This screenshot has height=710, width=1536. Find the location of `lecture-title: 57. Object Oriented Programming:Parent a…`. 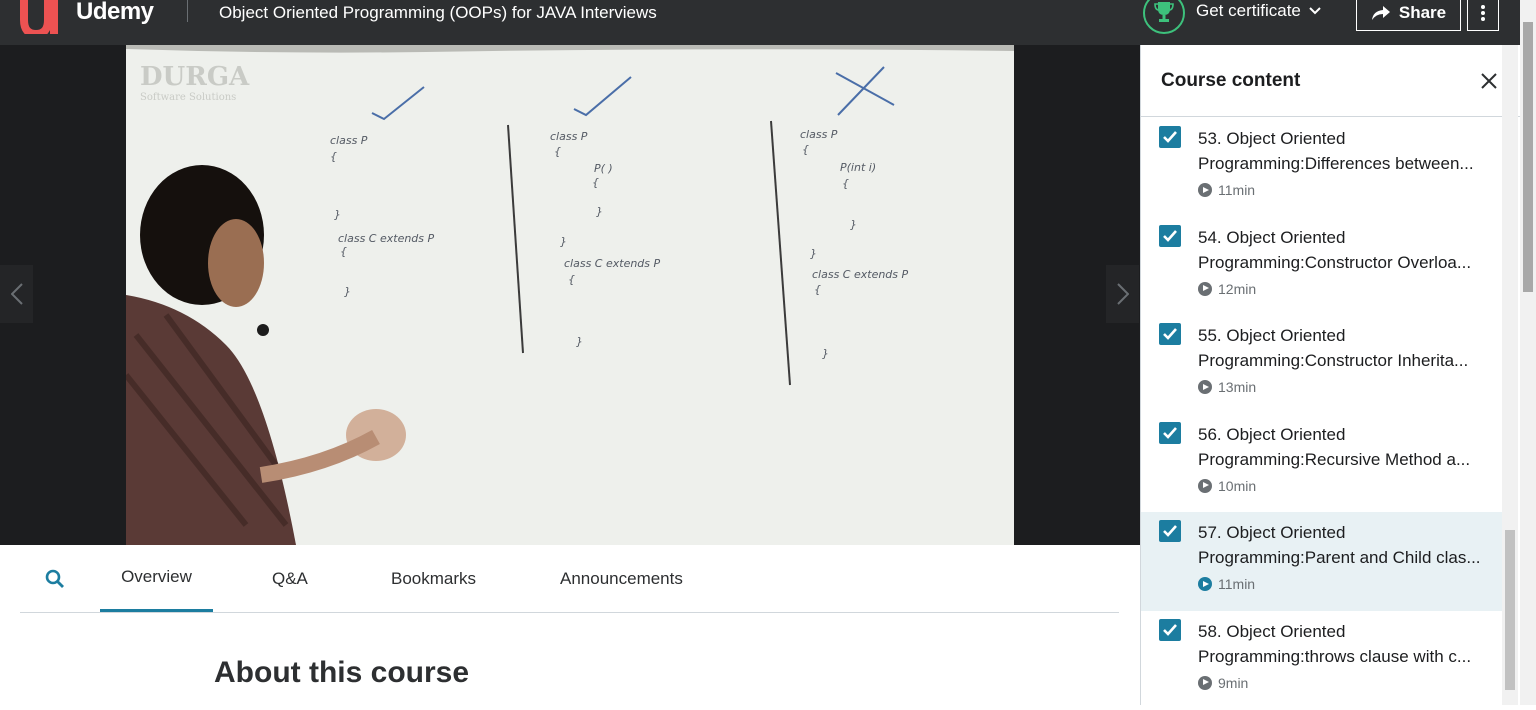

lecture-title: 57. Object Oriented Programming:Parent a… is located at coordinates (1339, 545).